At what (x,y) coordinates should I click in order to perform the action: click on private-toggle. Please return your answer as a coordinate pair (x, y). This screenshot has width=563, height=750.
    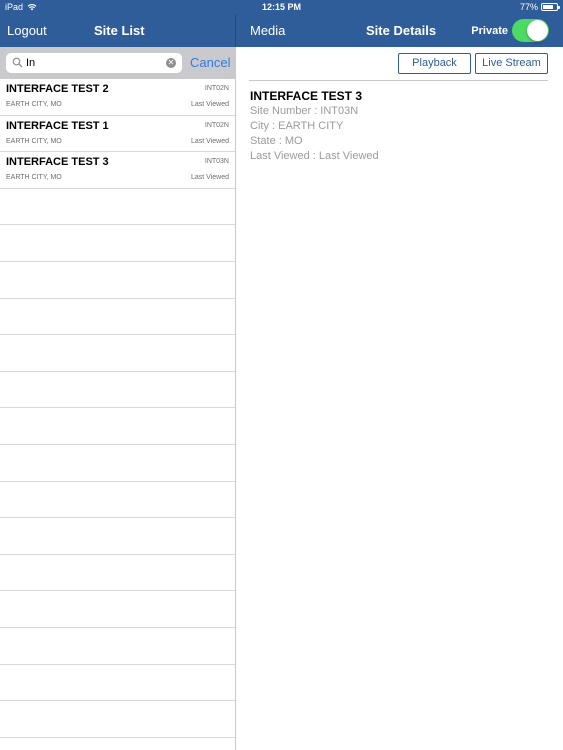
    Looking at the image, I should click on (530, 30).